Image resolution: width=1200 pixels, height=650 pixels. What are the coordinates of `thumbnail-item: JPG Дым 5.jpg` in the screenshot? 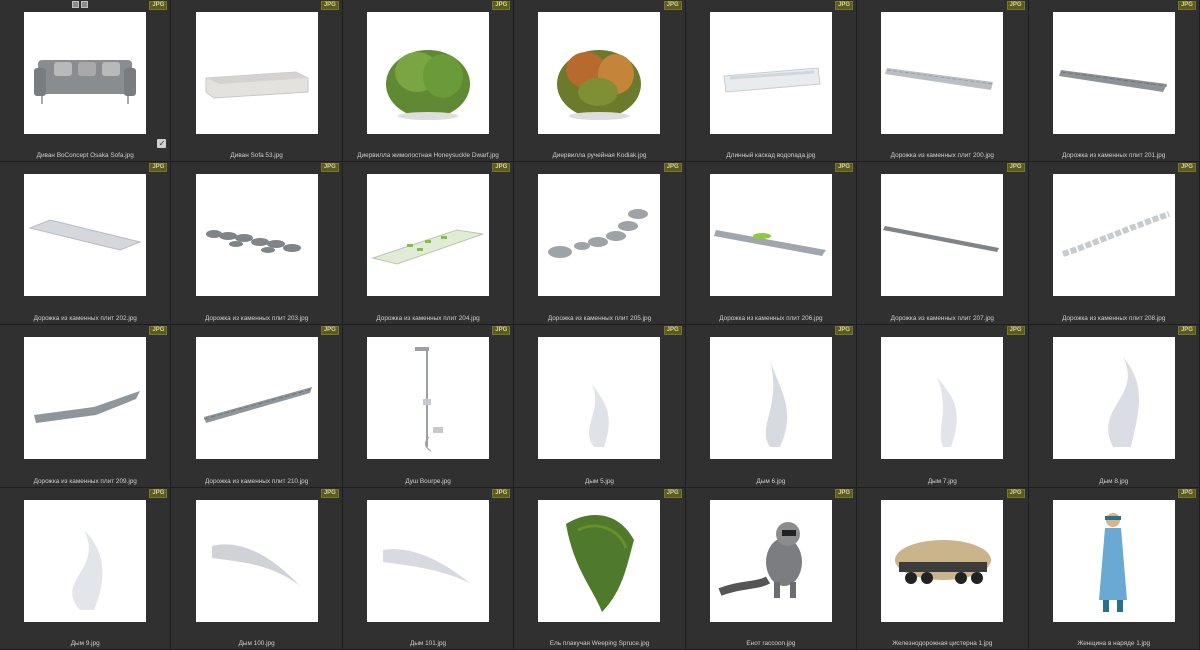 It's located at (600, 406).